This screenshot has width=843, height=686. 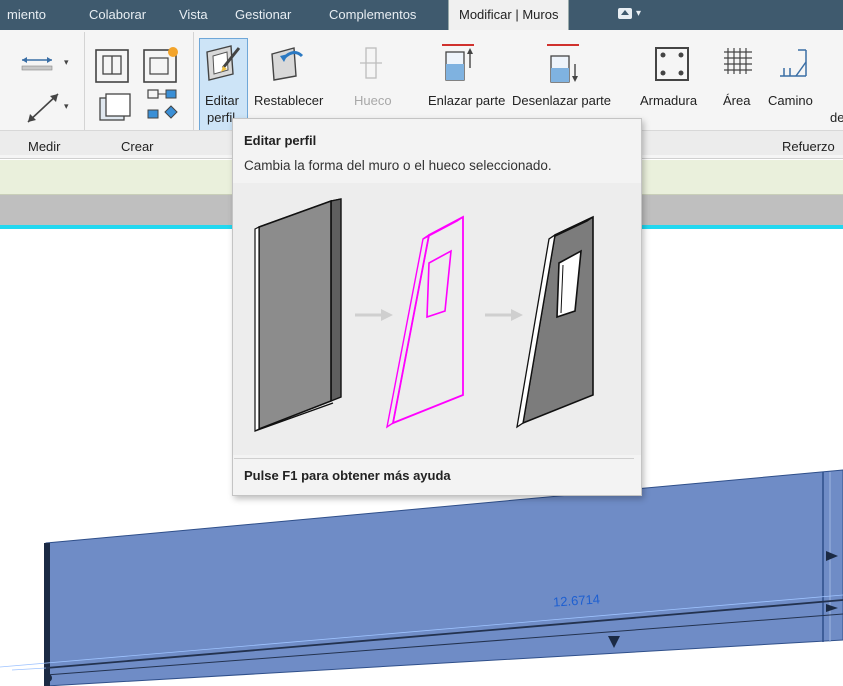 What do you see at coordinates (347, 475) in the screenshot?
I see `tooltip-help: Pulse F1 para obtener más ayuda` at bounding box center [347, 475].